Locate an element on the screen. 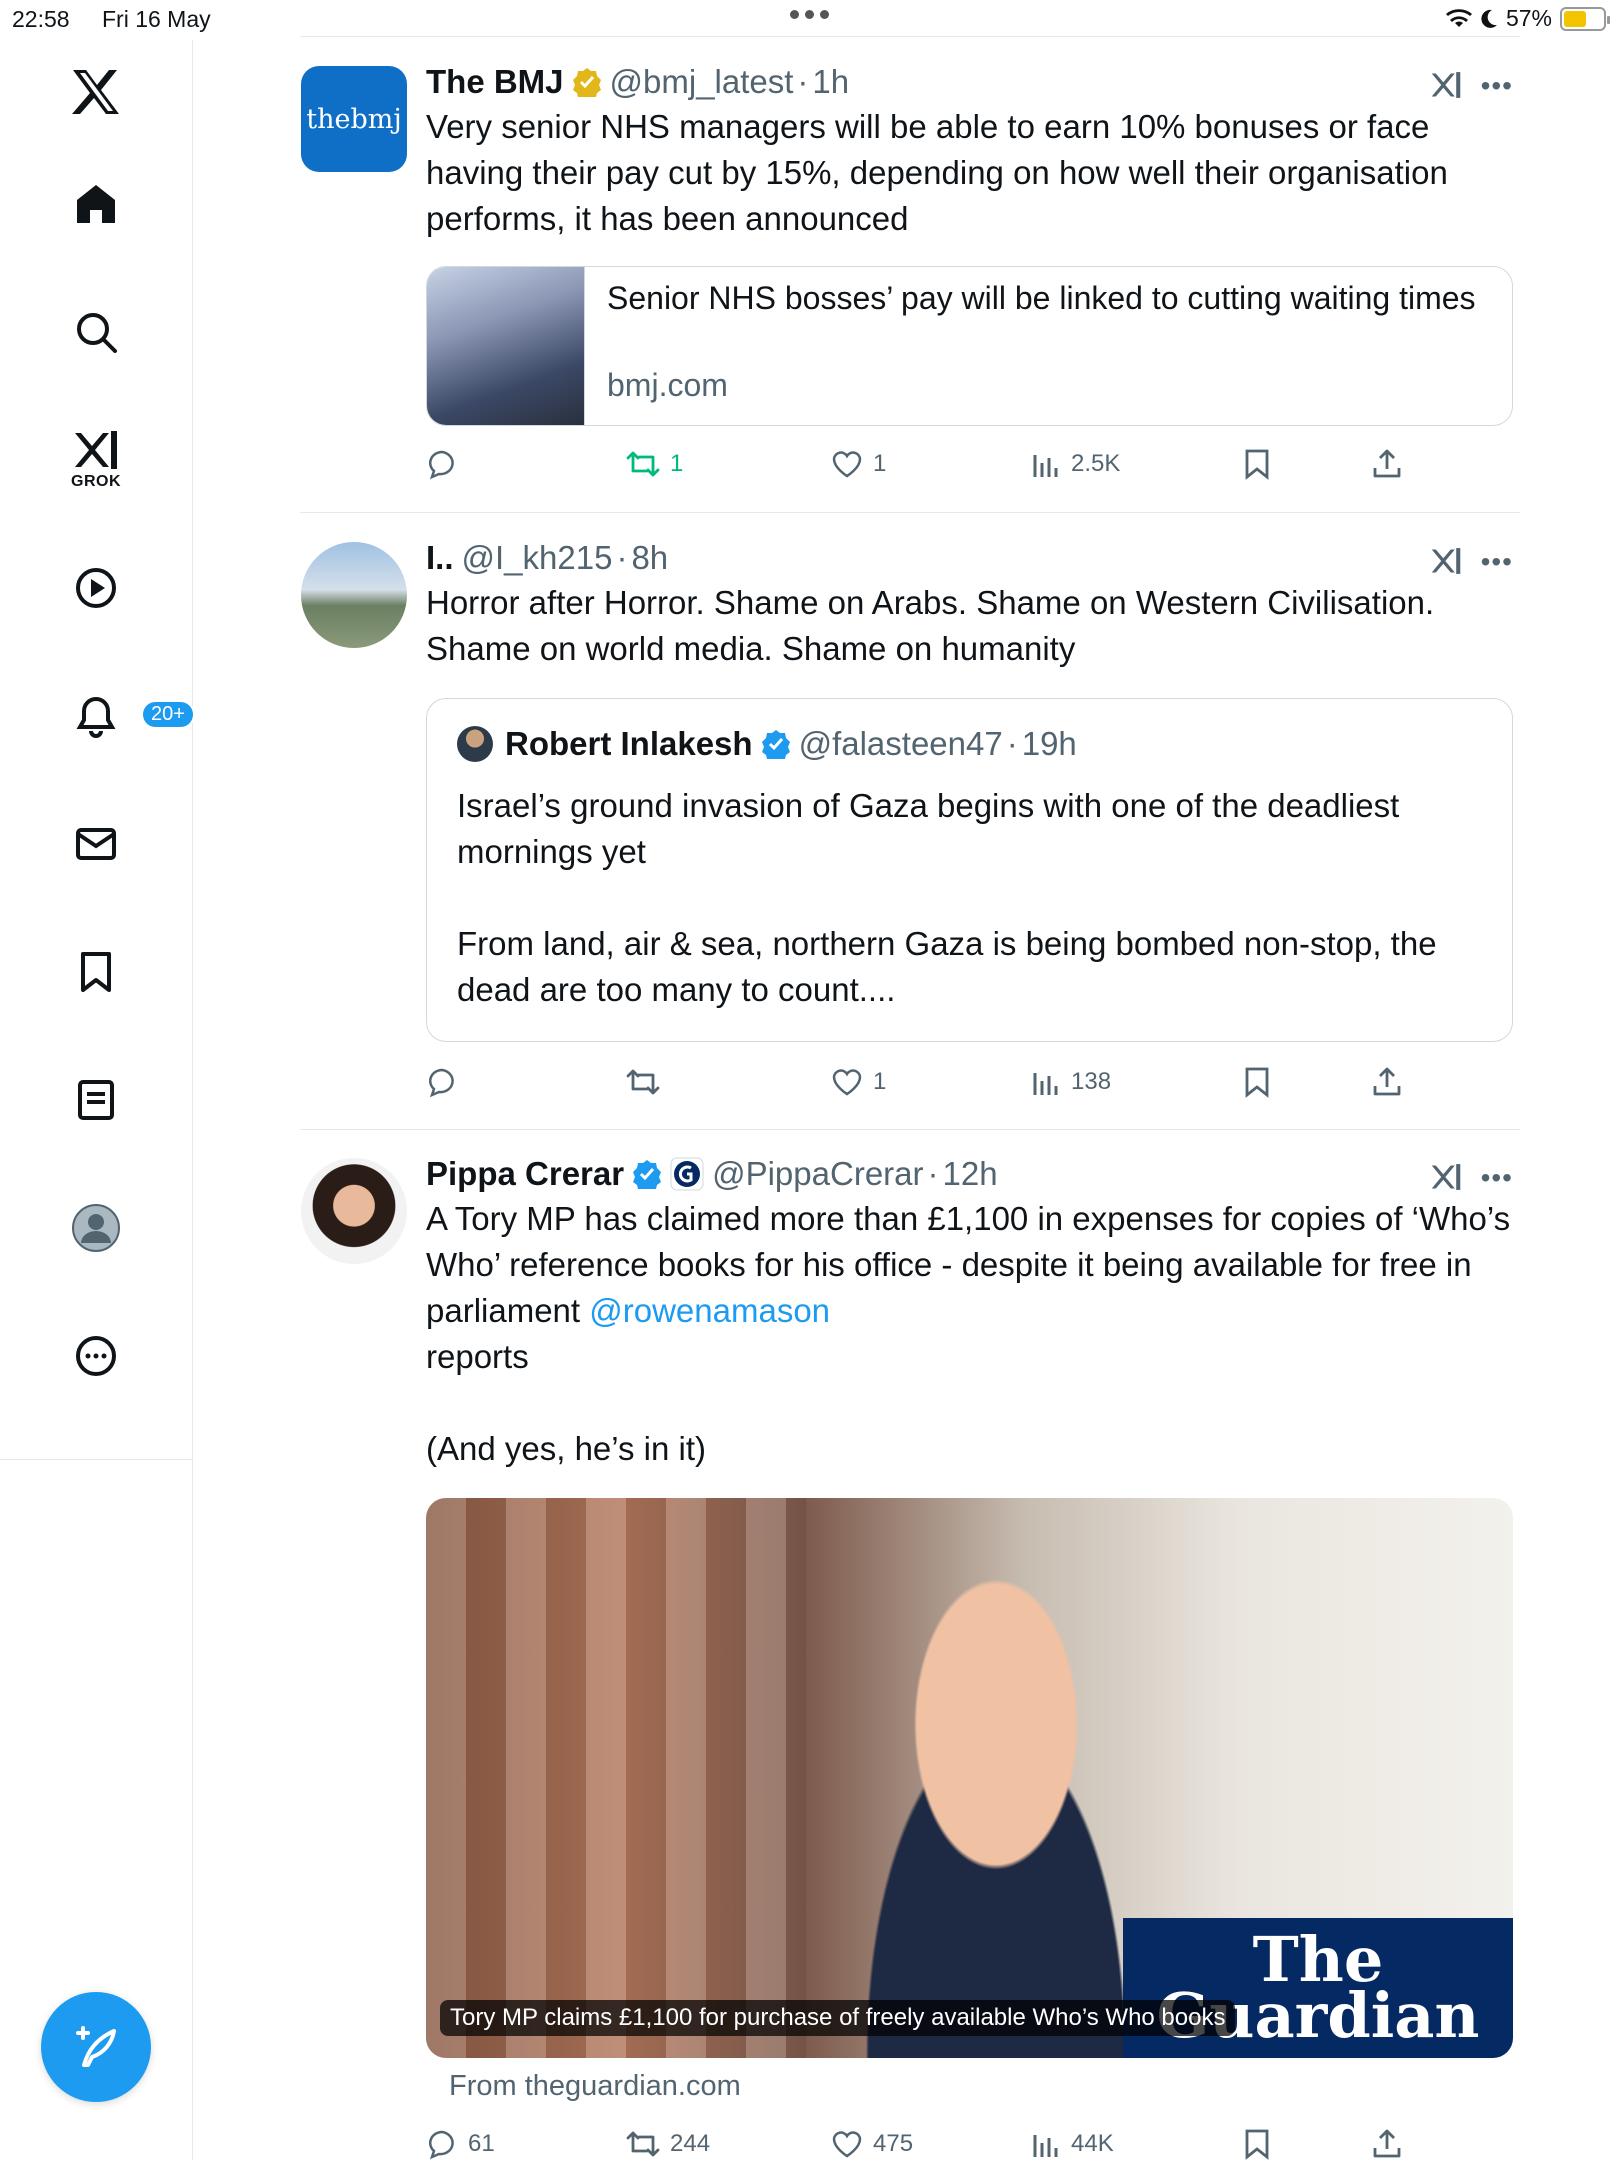  timestamp: 1h is located at coordinates (830, 82).